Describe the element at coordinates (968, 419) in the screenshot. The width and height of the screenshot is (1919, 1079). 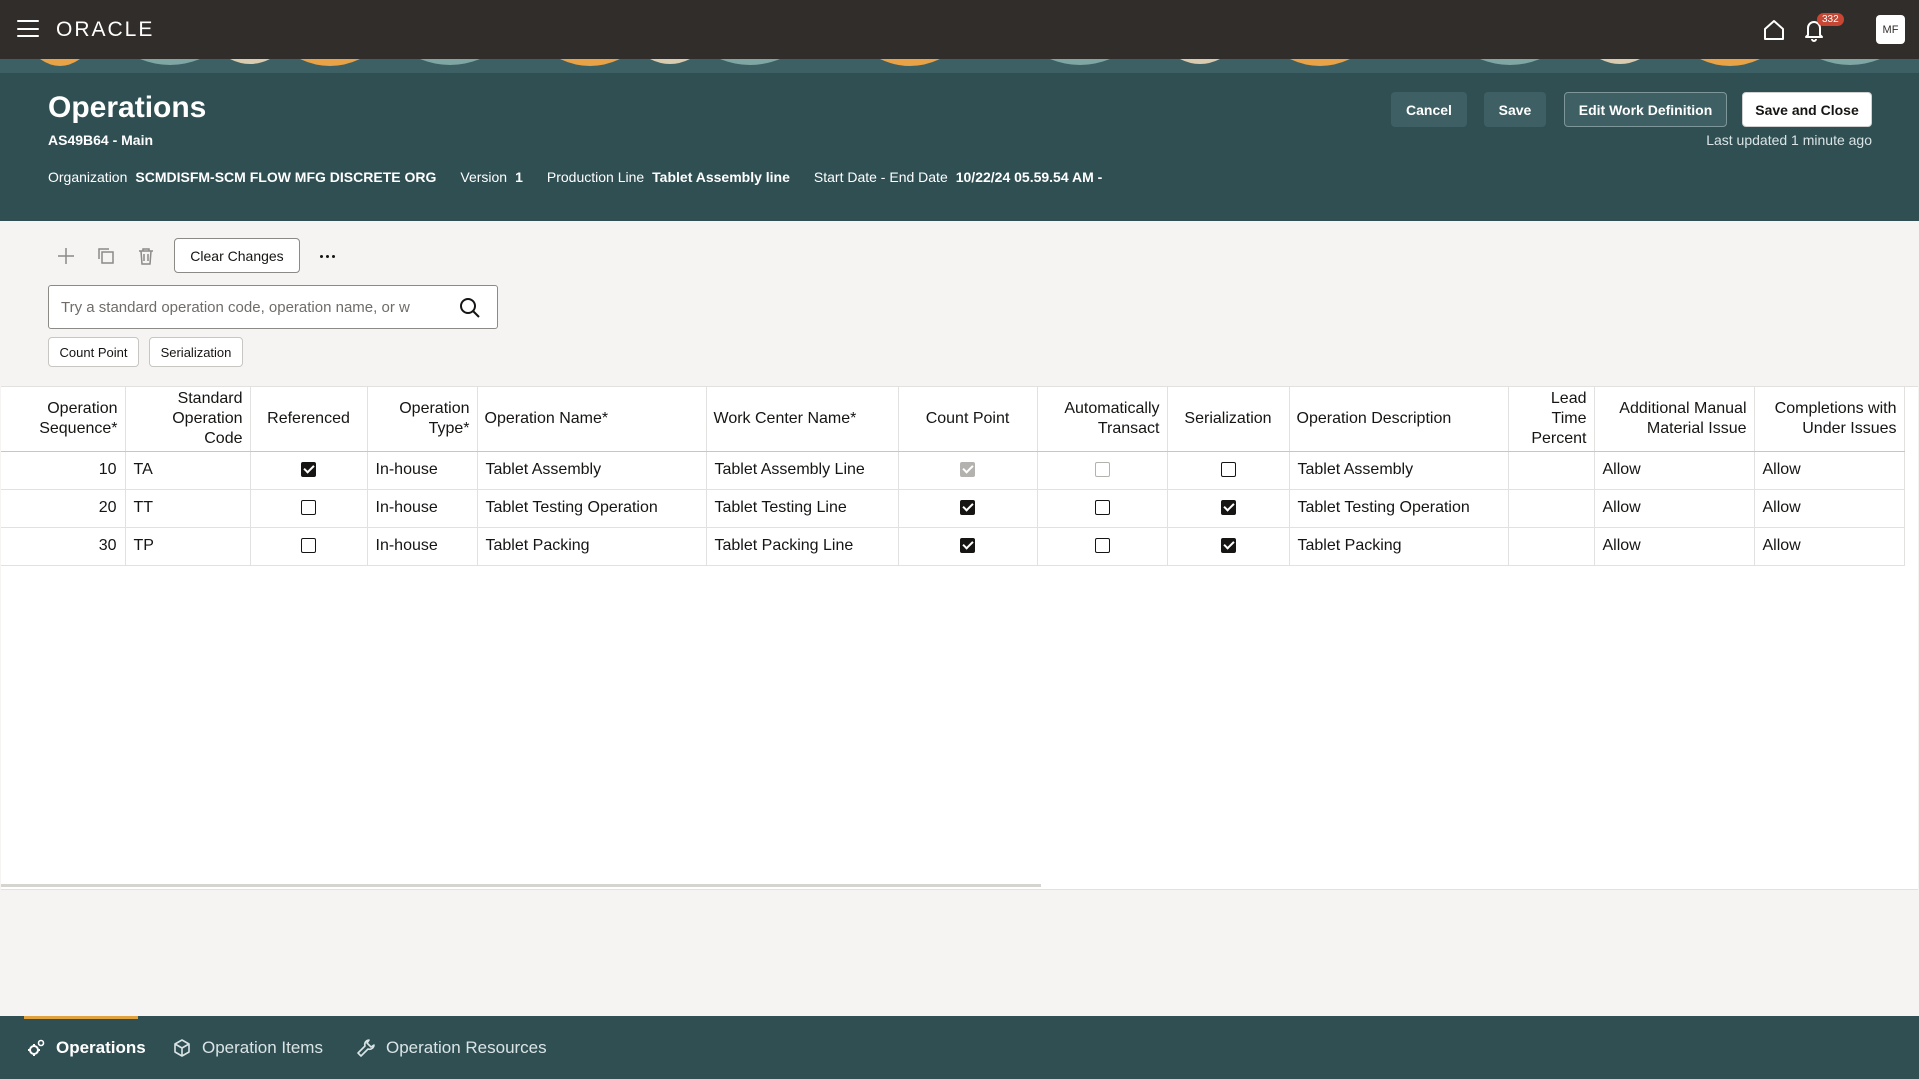
I see `col-count-point: Count Point` at that location.